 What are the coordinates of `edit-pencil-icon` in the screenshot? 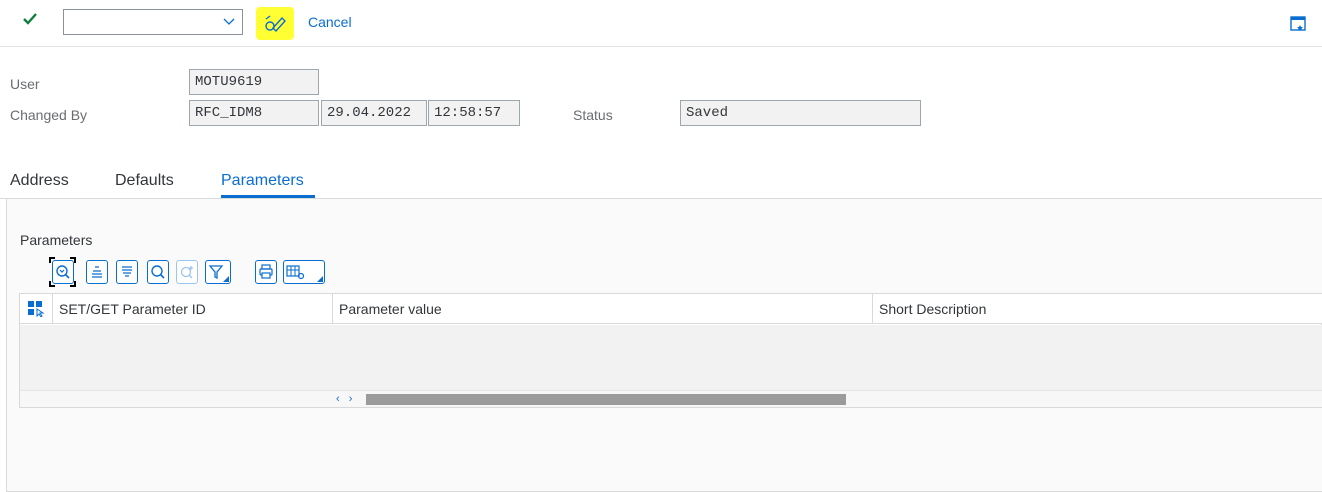 It's located at (275, 24).